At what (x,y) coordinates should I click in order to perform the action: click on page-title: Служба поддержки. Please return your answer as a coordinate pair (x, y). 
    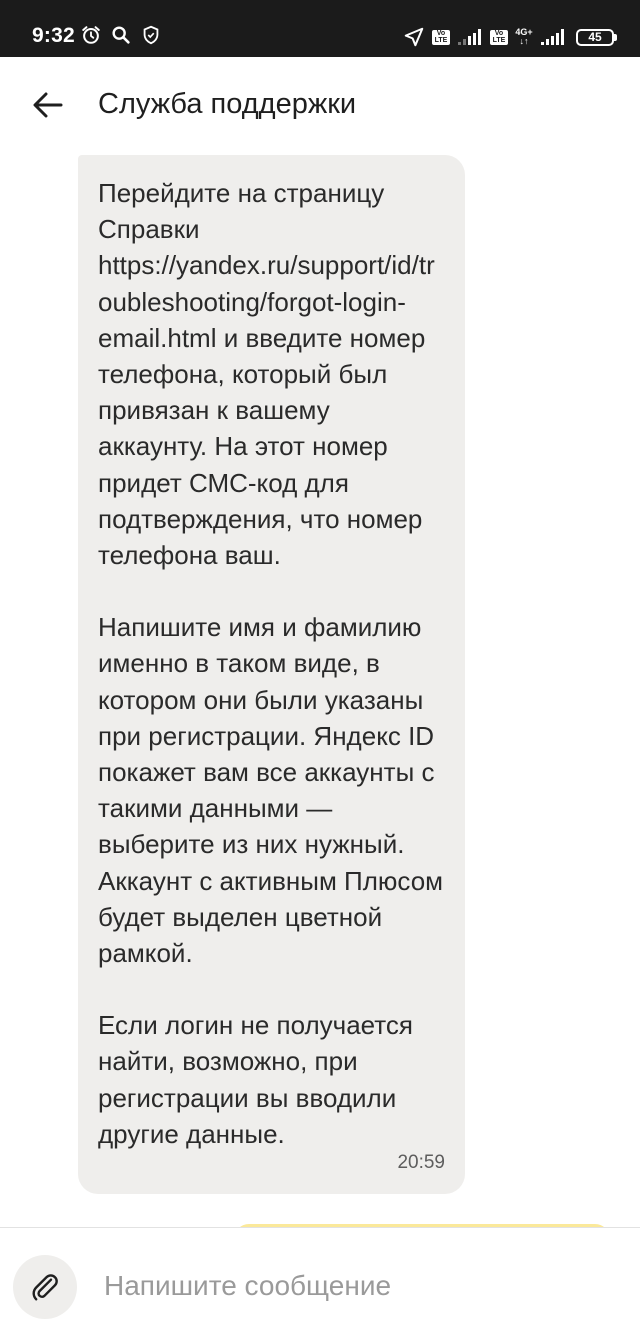
    Looking at the image, I should click on (227, 104).